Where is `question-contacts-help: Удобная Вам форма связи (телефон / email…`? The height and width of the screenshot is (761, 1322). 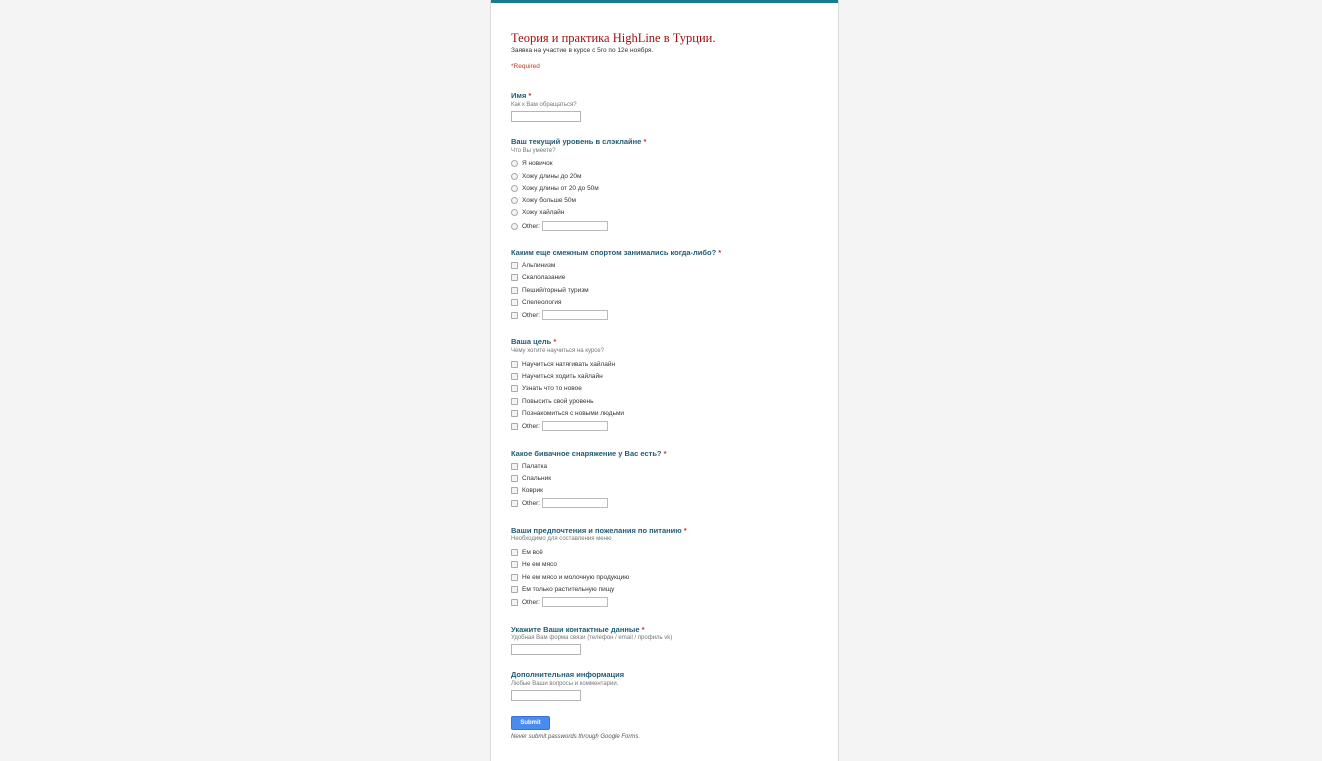 question-contacts-help: Удобная Вам форма связи (телефон / email… is located at coordinates (592, 638).